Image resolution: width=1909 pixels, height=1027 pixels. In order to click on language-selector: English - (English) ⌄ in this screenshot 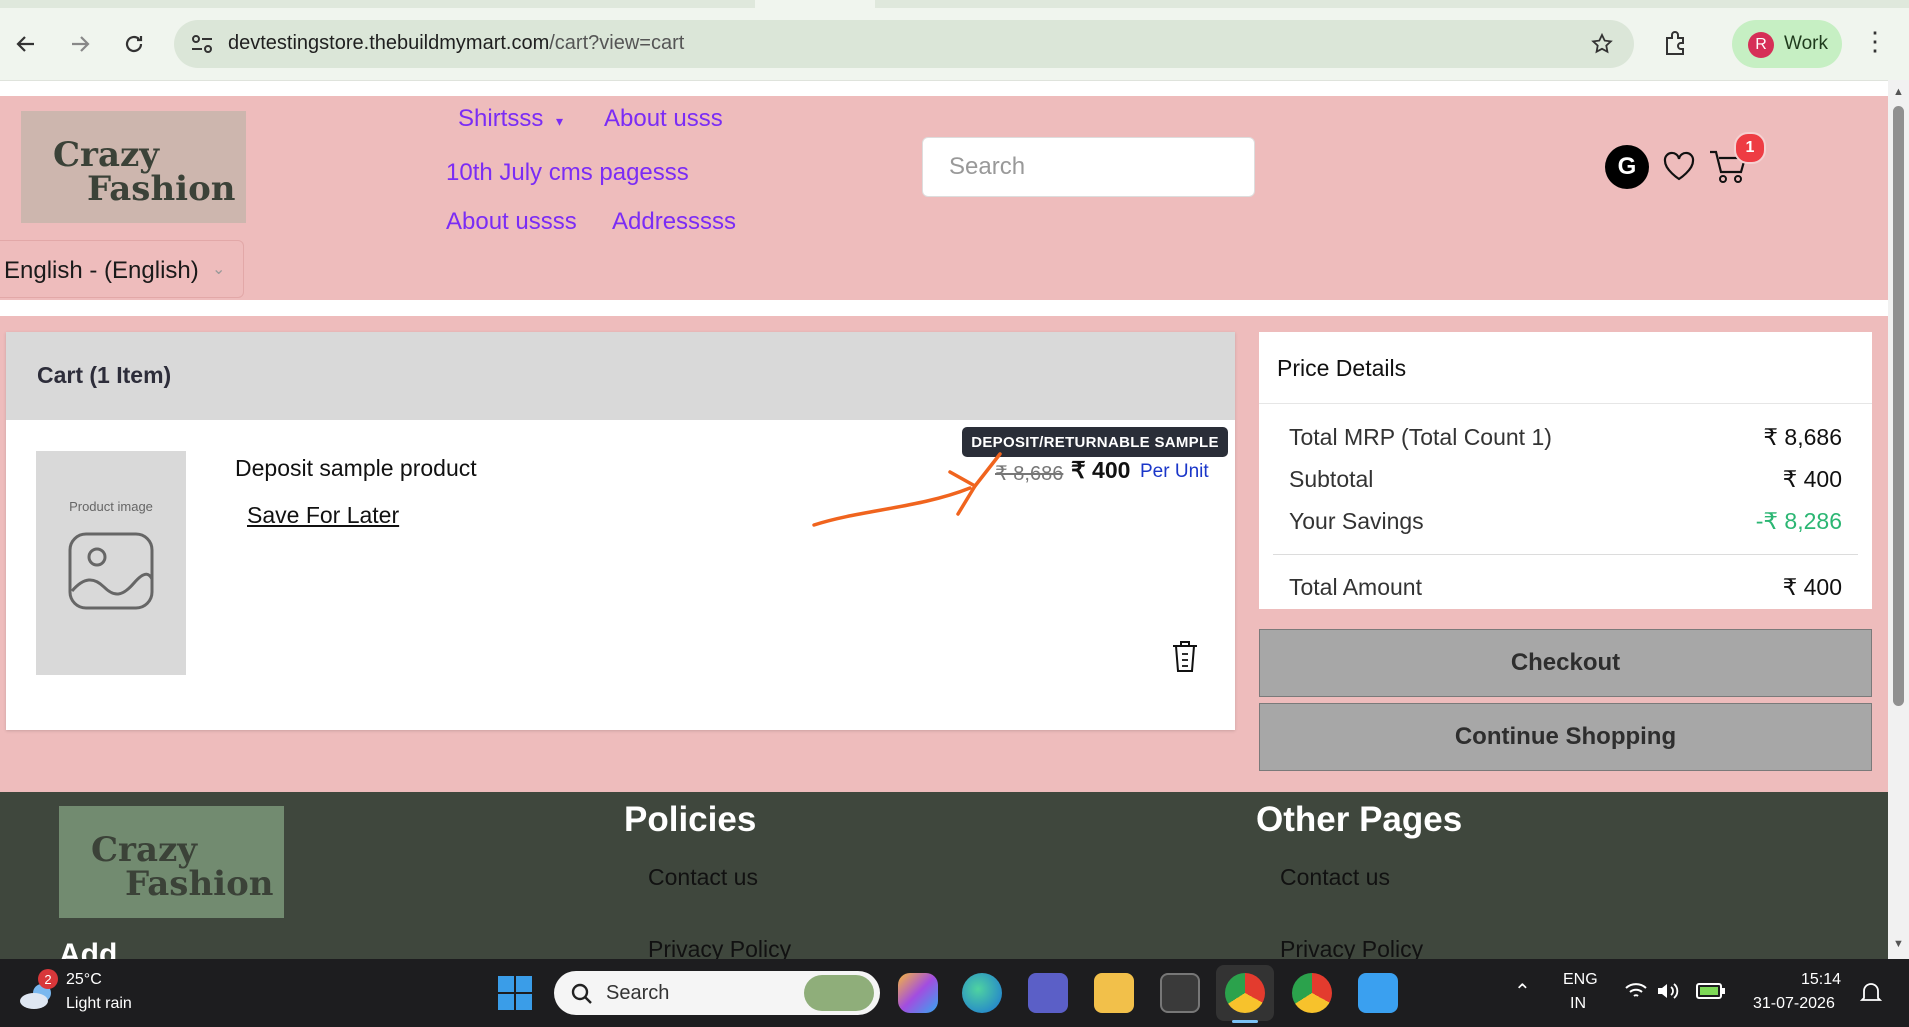, I will do `click(122, 269)`.